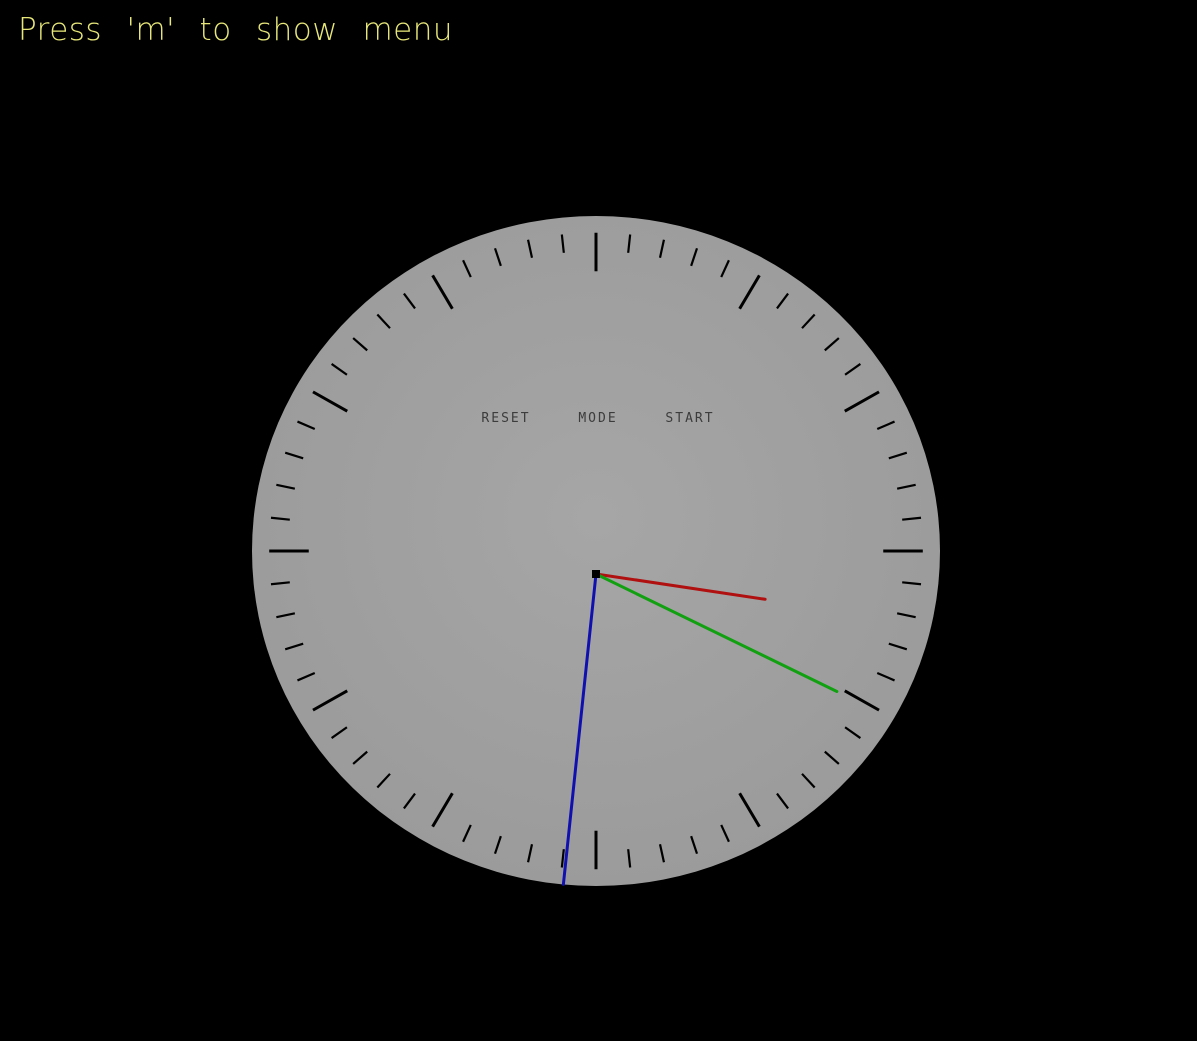 The height and width of the screenshot is (1041, 1197). Describe the element at coordinates (597, 418) in the screenshot. I see `mode-button: MODE` at that location.